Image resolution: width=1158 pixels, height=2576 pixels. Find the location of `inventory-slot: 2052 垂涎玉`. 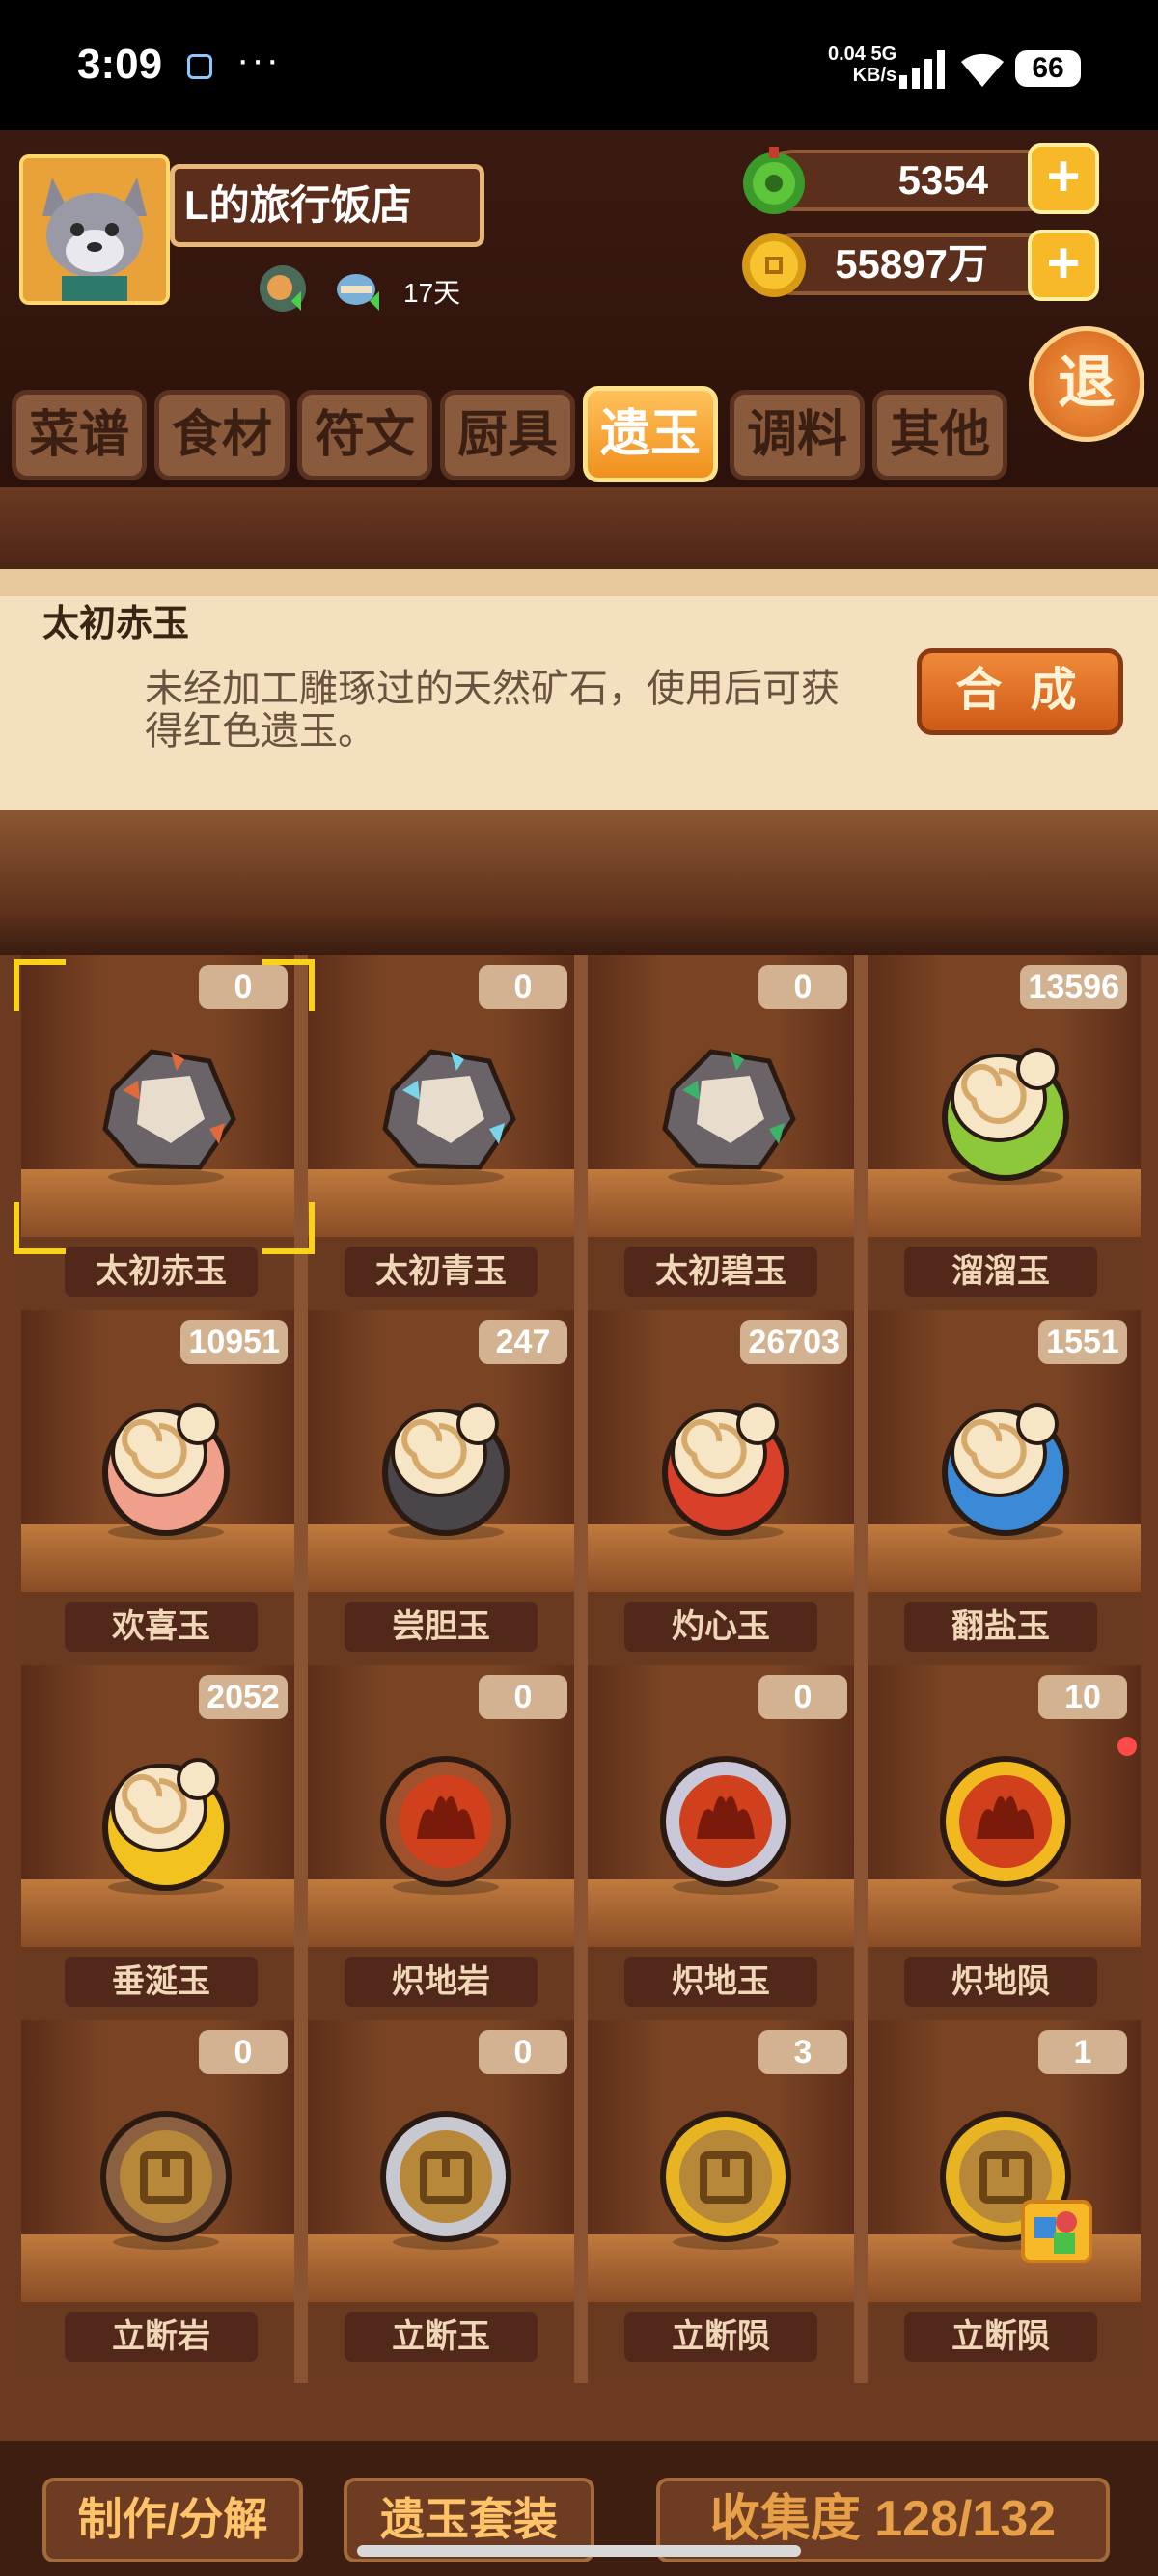

inventory-slot: 2052 垂涎玉 is located at coordinates (161, 1843).